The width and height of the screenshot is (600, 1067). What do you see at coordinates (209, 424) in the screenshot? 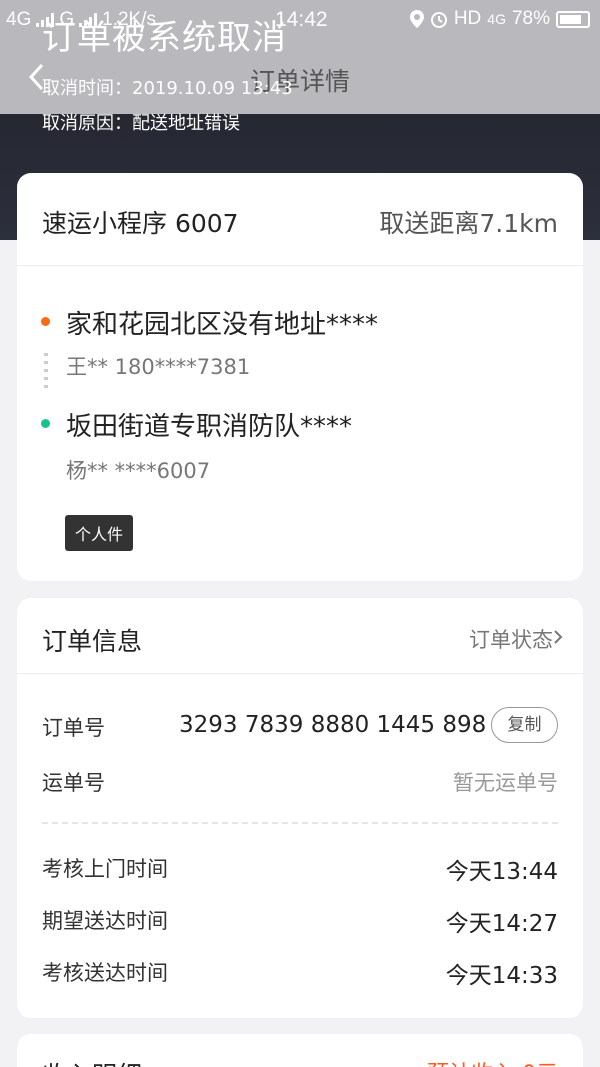
I see `dropoff-address: 坂田街道专职消防队****` at bounding box center [209, 424].